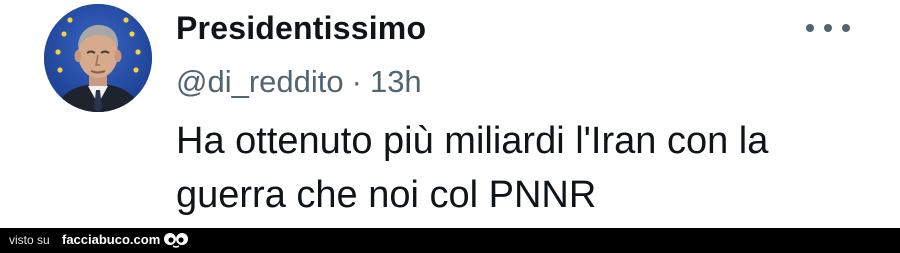 The image size is (900, 253). I want to click on tweet-meta: @di_reddito · 13h, so click(299, 82).